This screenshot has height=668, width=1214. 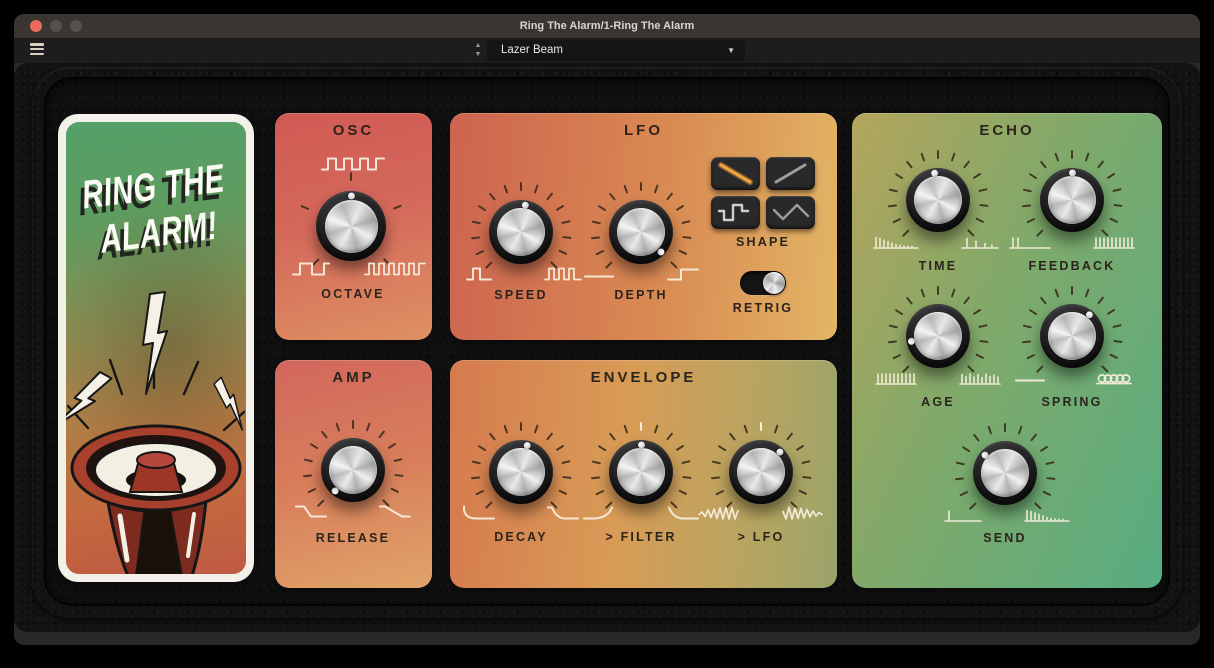 I want to click on depth-label: DEPTH, so click(x=641, y=295).